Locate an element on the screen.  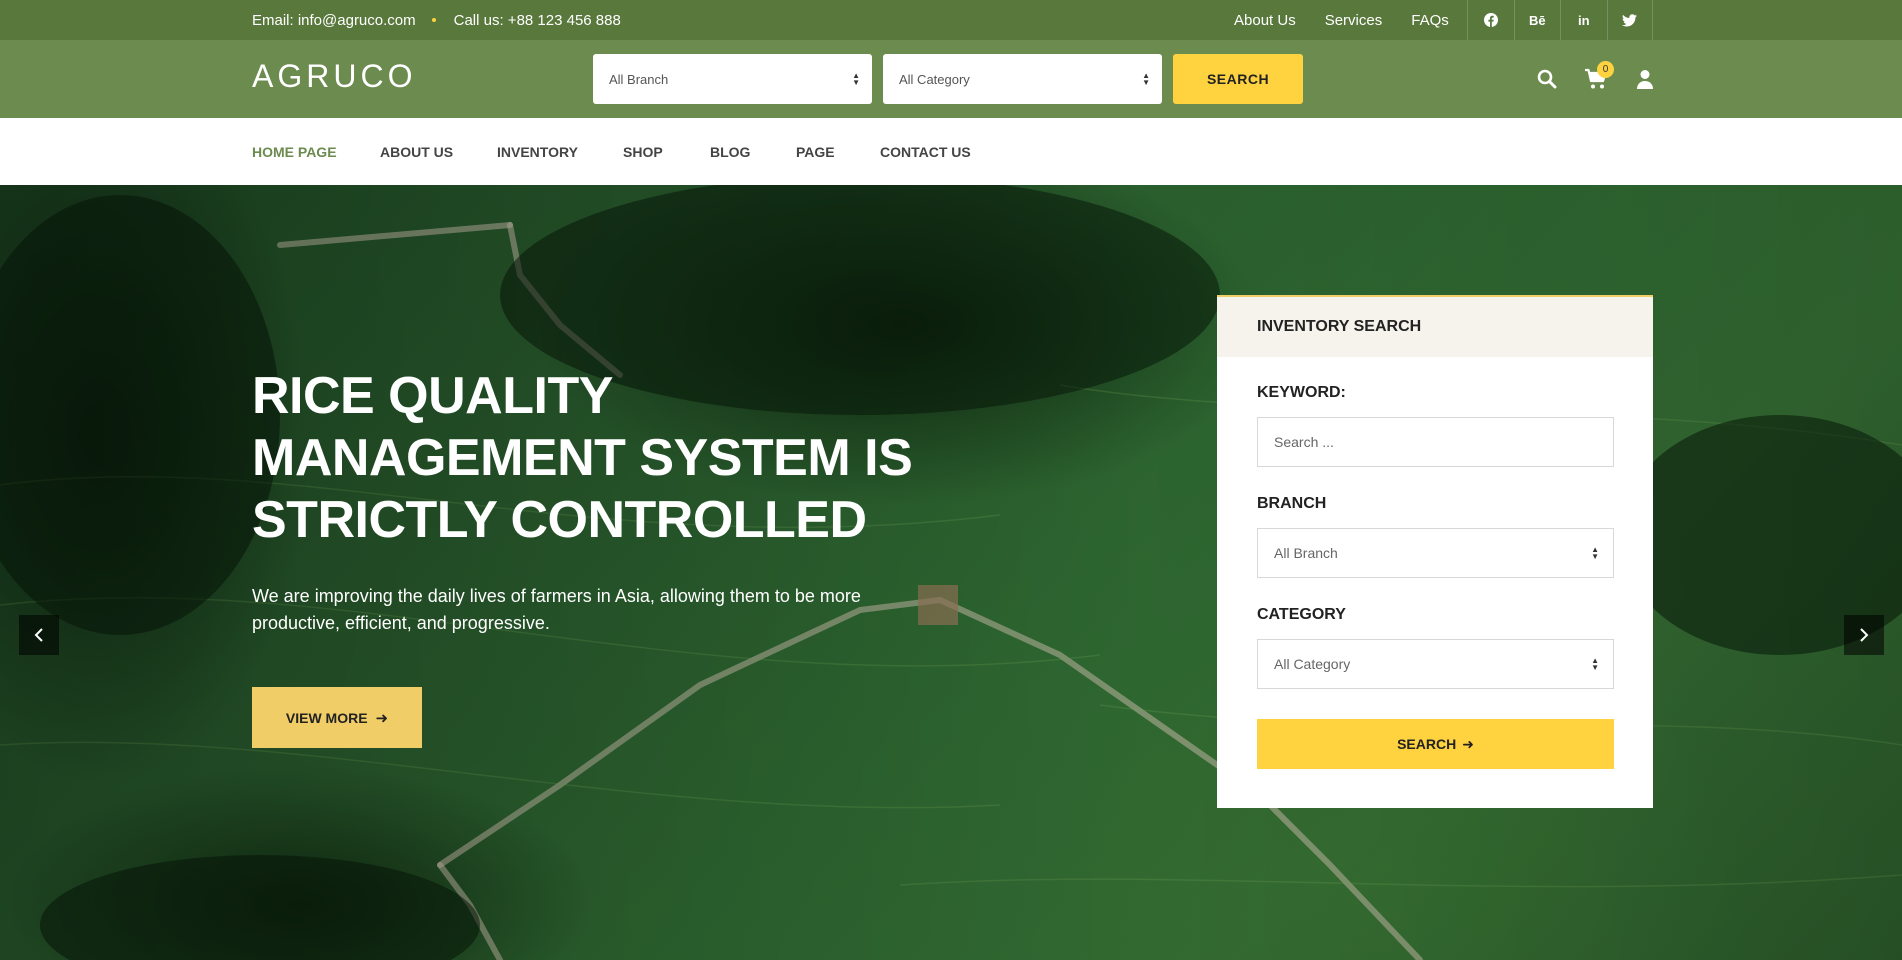
slider-prev-button is located at coordinates (39, 635).